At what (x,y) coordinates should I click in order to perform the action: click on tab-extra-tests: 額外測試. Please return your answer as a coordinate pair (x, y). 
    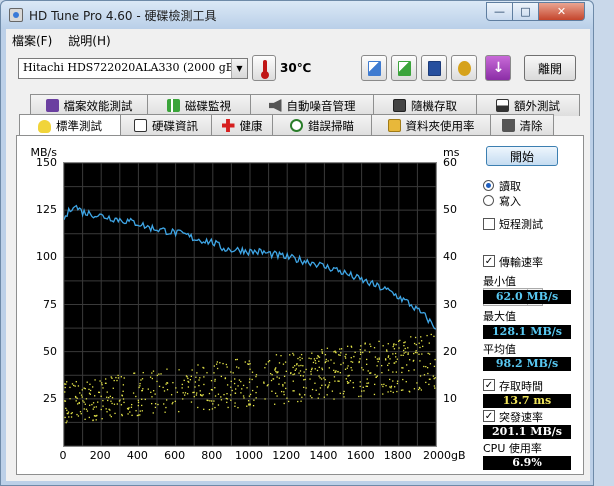
    Looking at the image, I should click on (528, 105).